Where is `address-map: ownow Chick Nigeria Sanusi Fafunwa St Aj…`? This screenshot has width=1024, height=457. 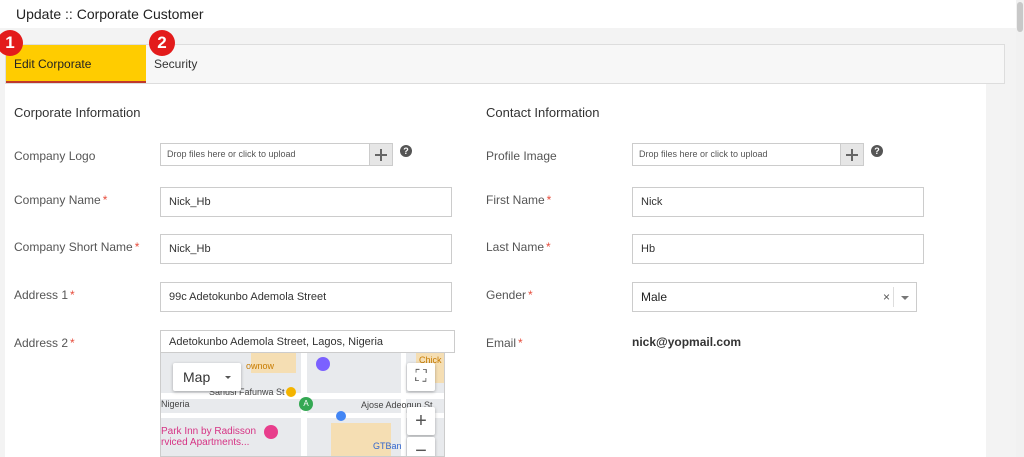 address-map: ownow Chick Nigeria Sanusi Fafunwa St Aj… is located at coordinates (302, 404).